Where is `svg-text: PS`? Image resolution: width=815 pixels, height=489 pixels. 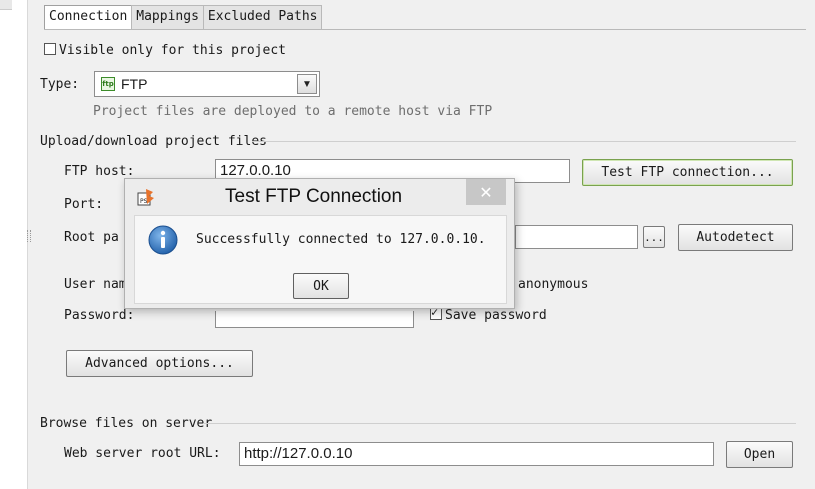 svg-text: PS is located at coordinates (144, 201).